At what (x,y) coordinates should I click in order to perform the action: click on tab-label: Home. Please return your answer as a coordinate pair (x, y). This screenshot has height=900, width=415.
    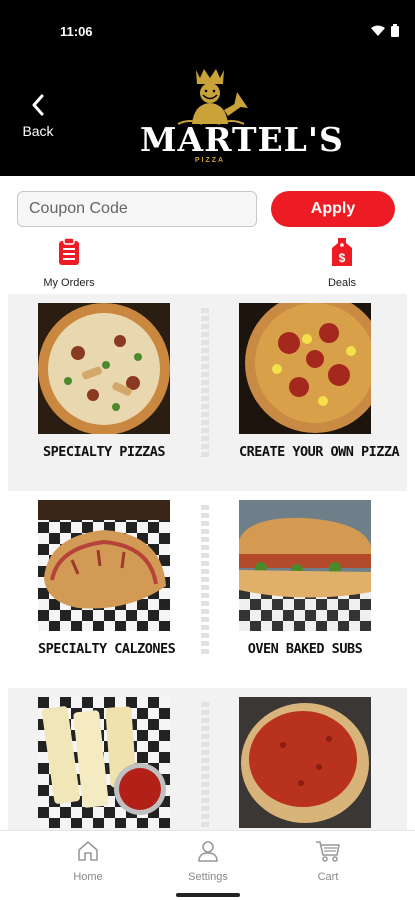
    Looking at the image, I should click on (88, 877).